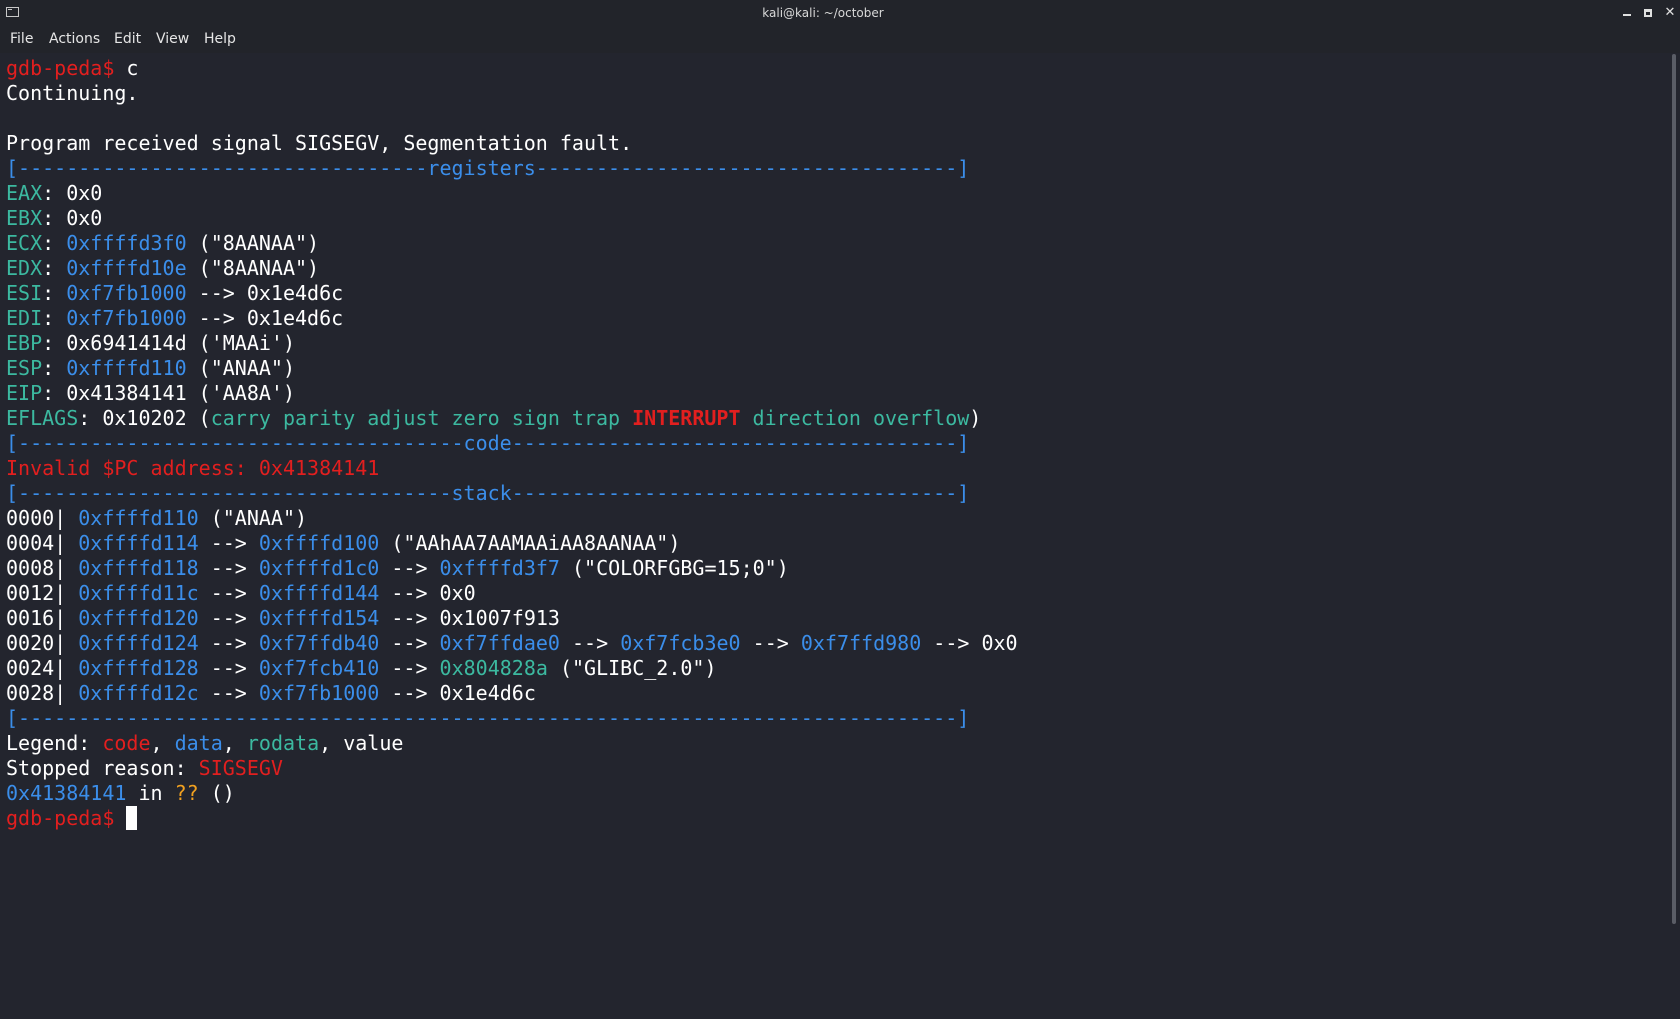 The height and width of the screenshot is (1019, 1680). I want to click on invalid-pc-line: Invalid $PC address: 0x41384141, so click(193, 468).